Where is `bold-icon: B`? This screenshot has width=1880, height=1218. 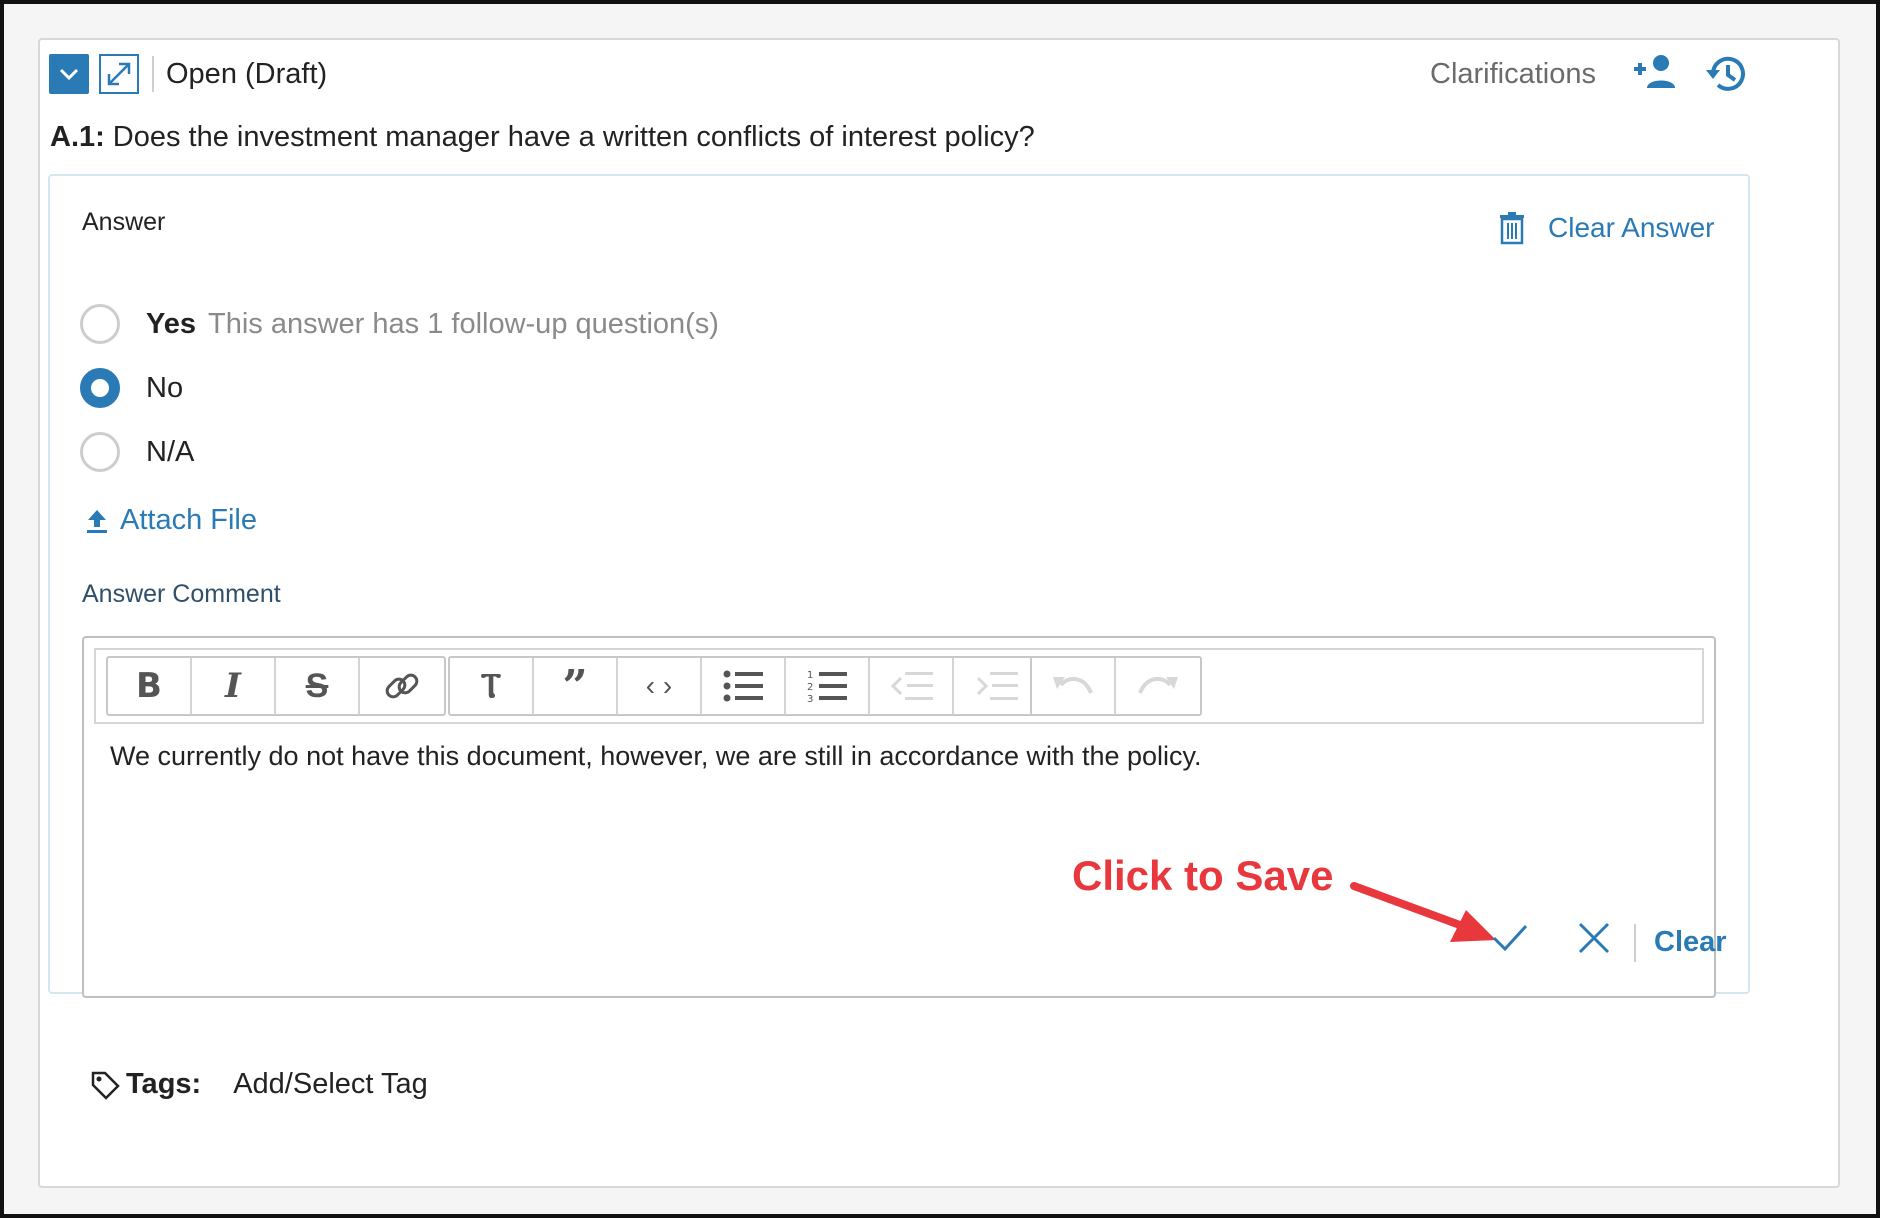 bold-icon: B is located at coordinates (149, 686).